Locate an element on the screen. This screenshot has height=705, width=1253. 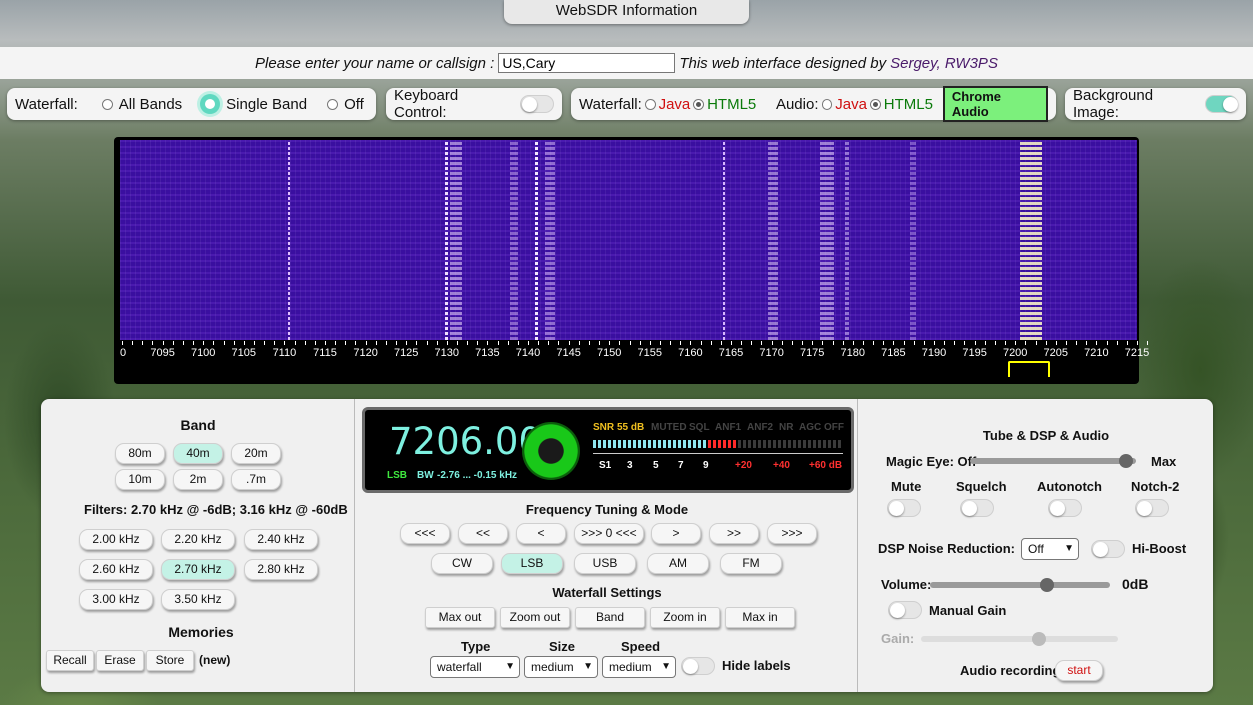
zoom-out-button: Zoom out is located at coordinates (535, 617).